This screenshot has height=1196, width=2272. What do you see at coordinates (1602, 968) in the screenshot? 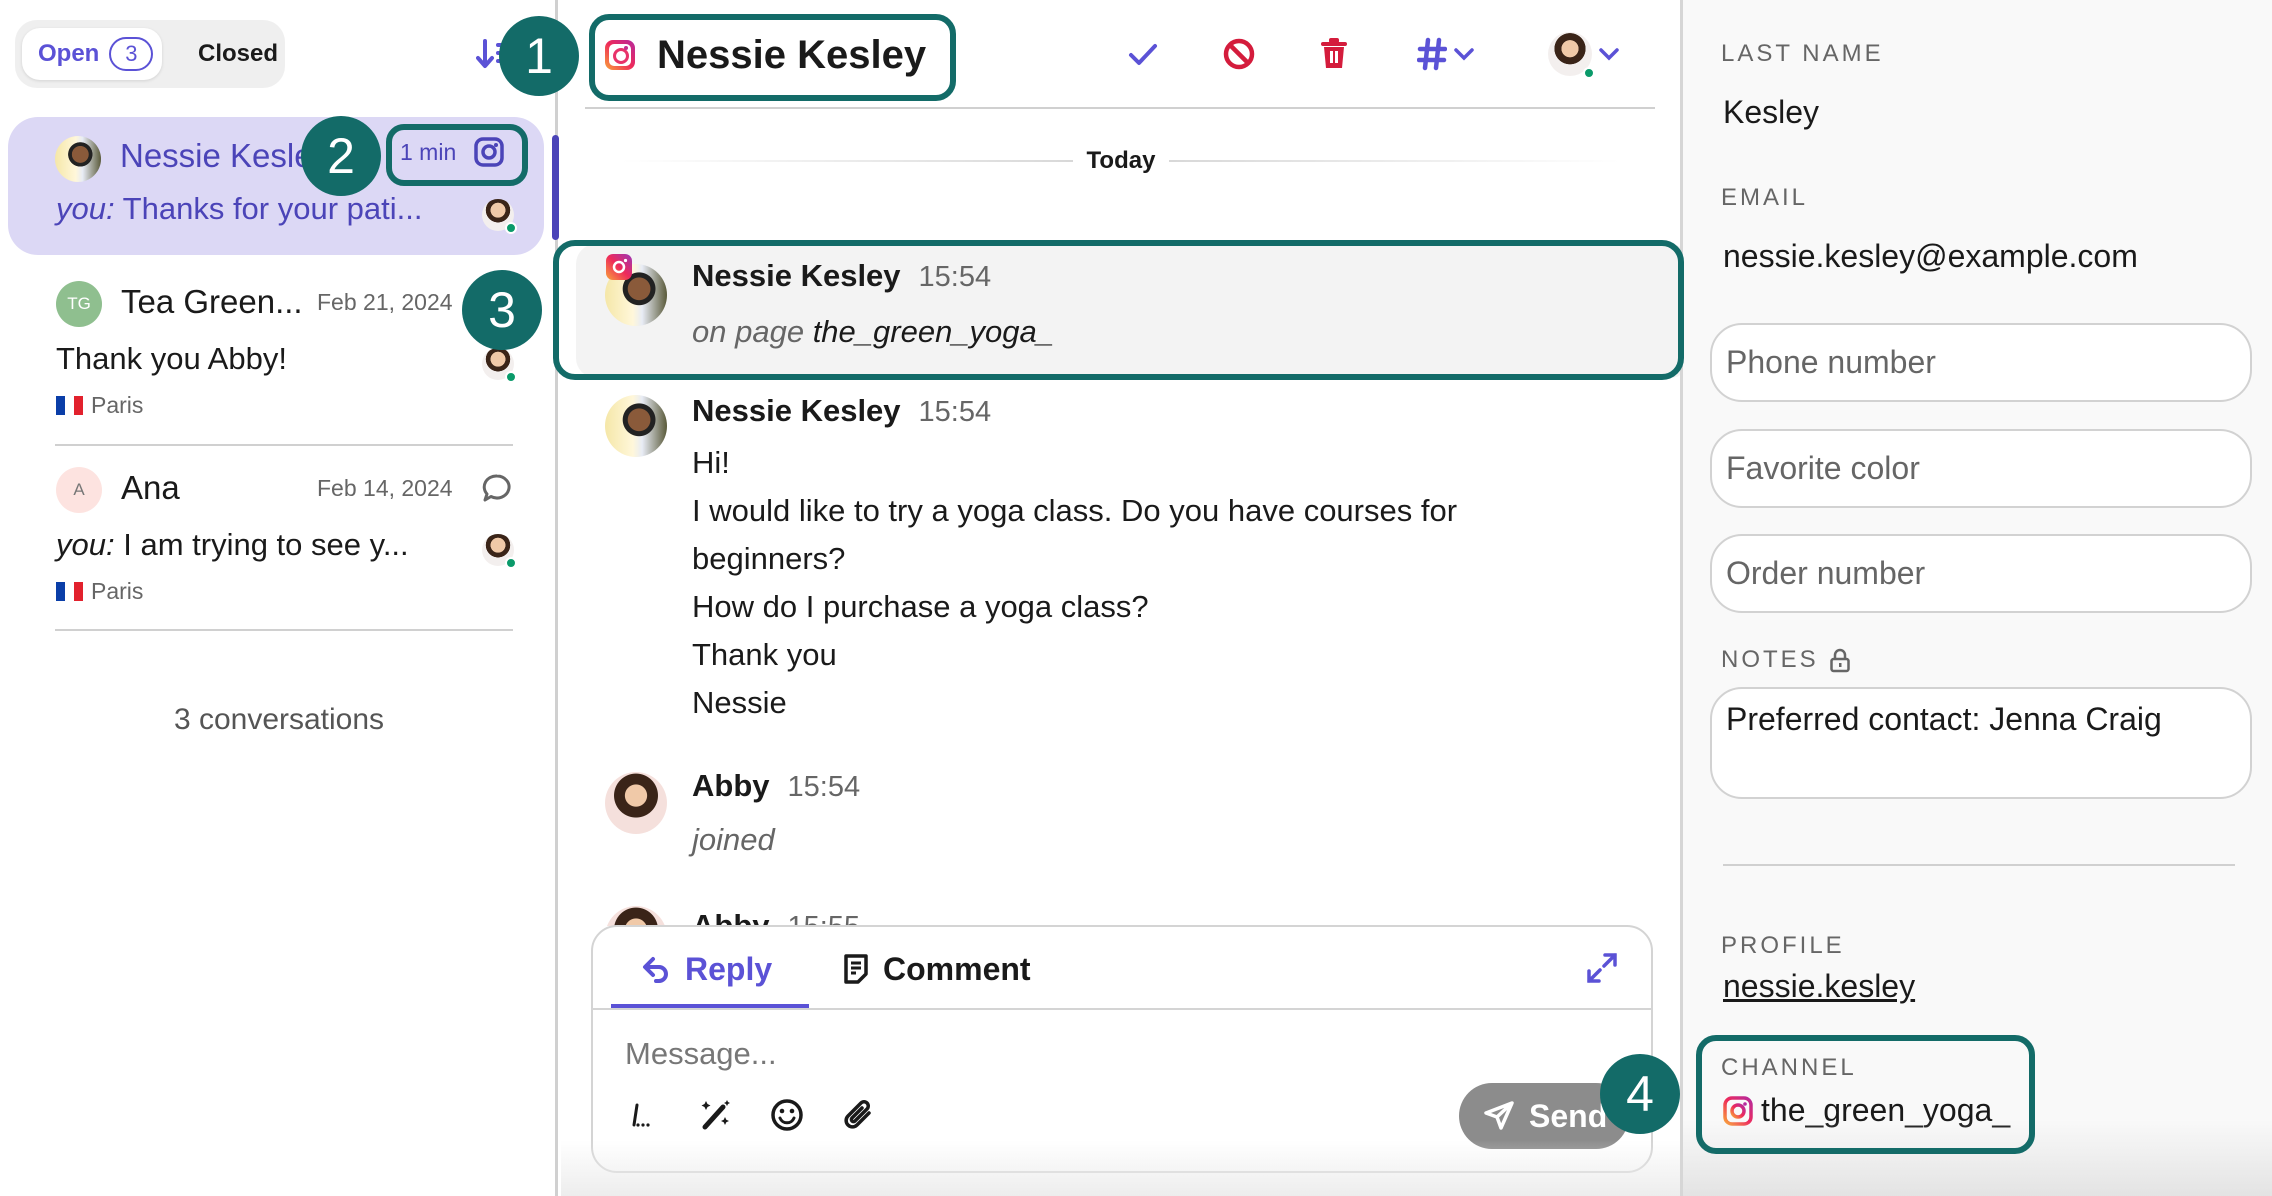
I see `expand-icon` at bounding box center [1602, 968].